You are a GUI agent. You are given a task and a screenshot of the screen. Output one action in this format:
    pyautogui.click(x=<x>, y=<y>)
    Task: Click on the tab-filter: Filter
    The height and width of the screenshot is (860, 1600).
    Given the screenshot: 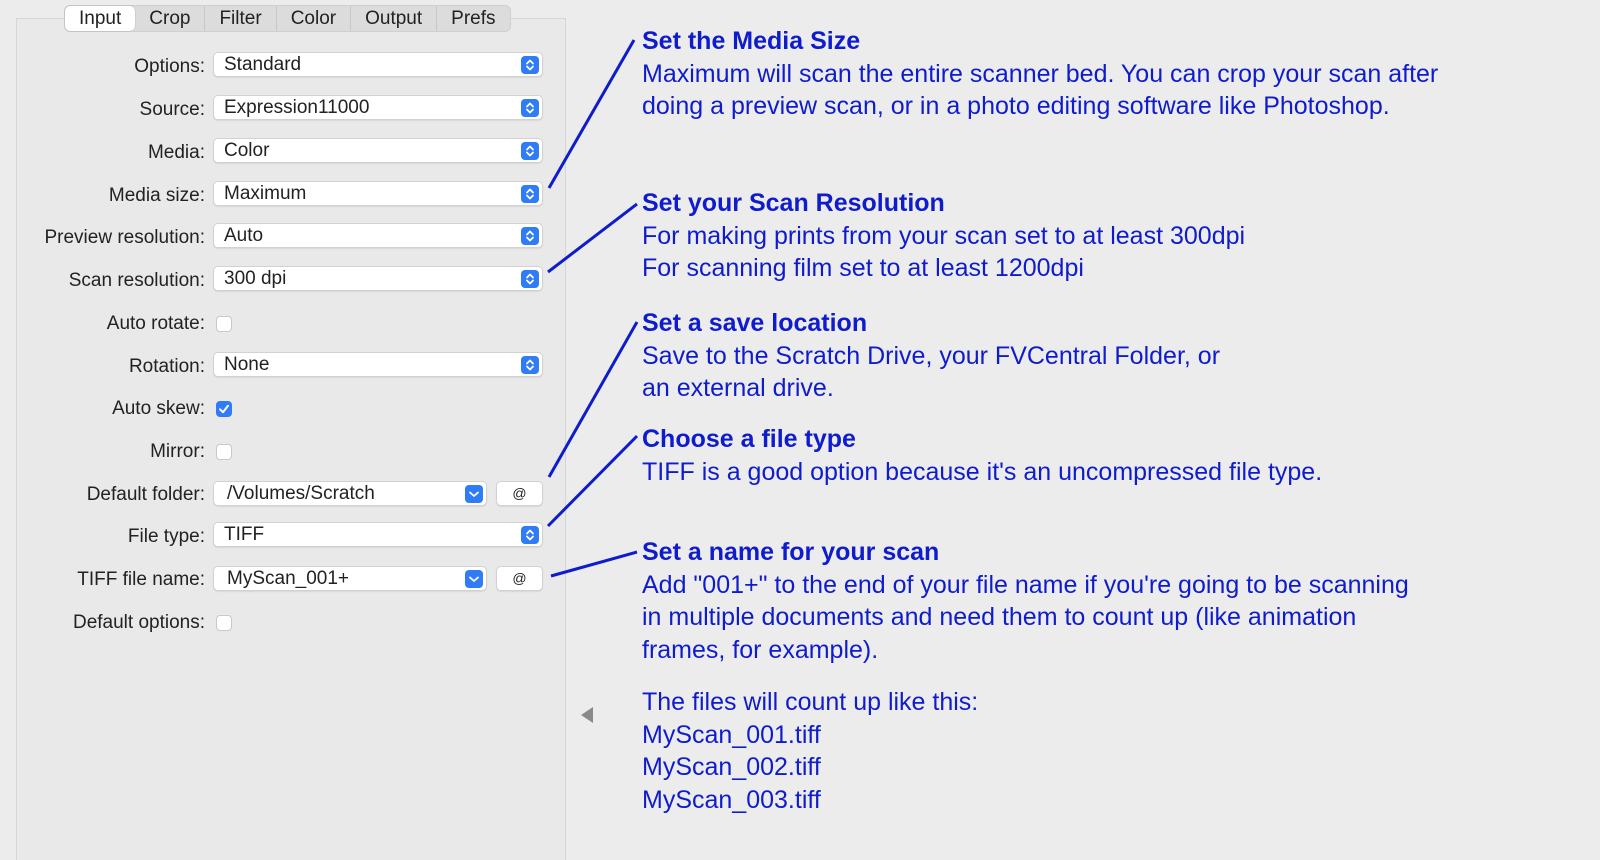 What is the action you would take?
    pyautogui.click(x=241, y=18)
    